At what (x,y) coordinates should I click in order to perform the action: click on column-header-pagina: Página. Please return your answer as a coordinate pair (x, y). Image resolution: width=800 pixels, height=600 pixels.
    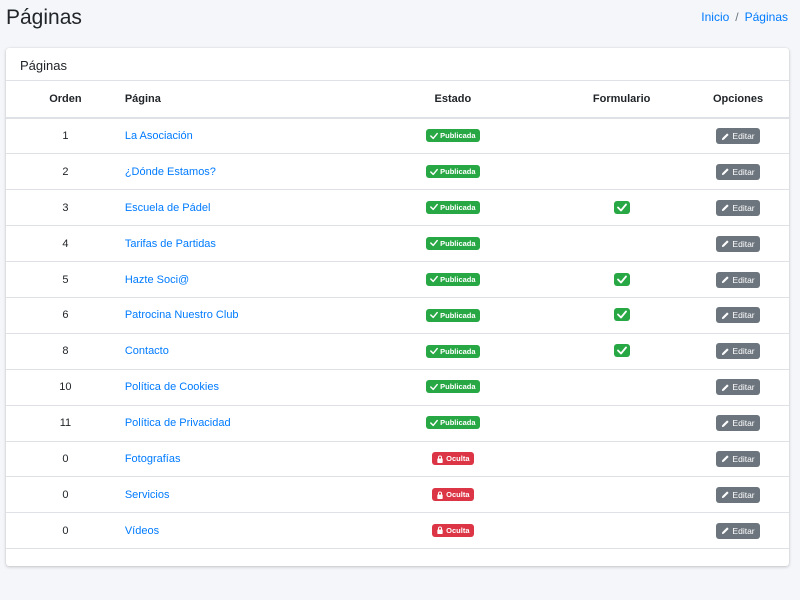
    Looking at the image, I should click on (237, 100).